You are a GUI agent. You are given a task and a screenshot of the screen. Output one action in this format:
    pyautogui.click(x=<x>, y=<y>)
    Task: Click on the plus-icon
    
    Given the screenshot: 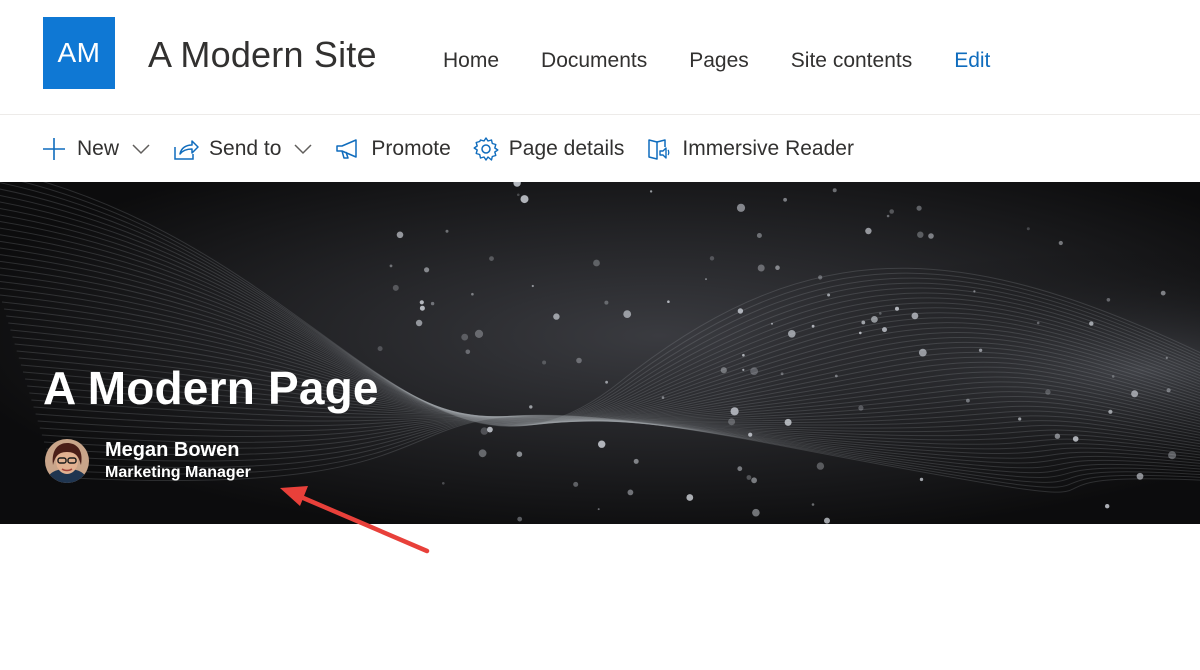 What is the action you would take?
    pyautogui.click(x=54, y=149)
    